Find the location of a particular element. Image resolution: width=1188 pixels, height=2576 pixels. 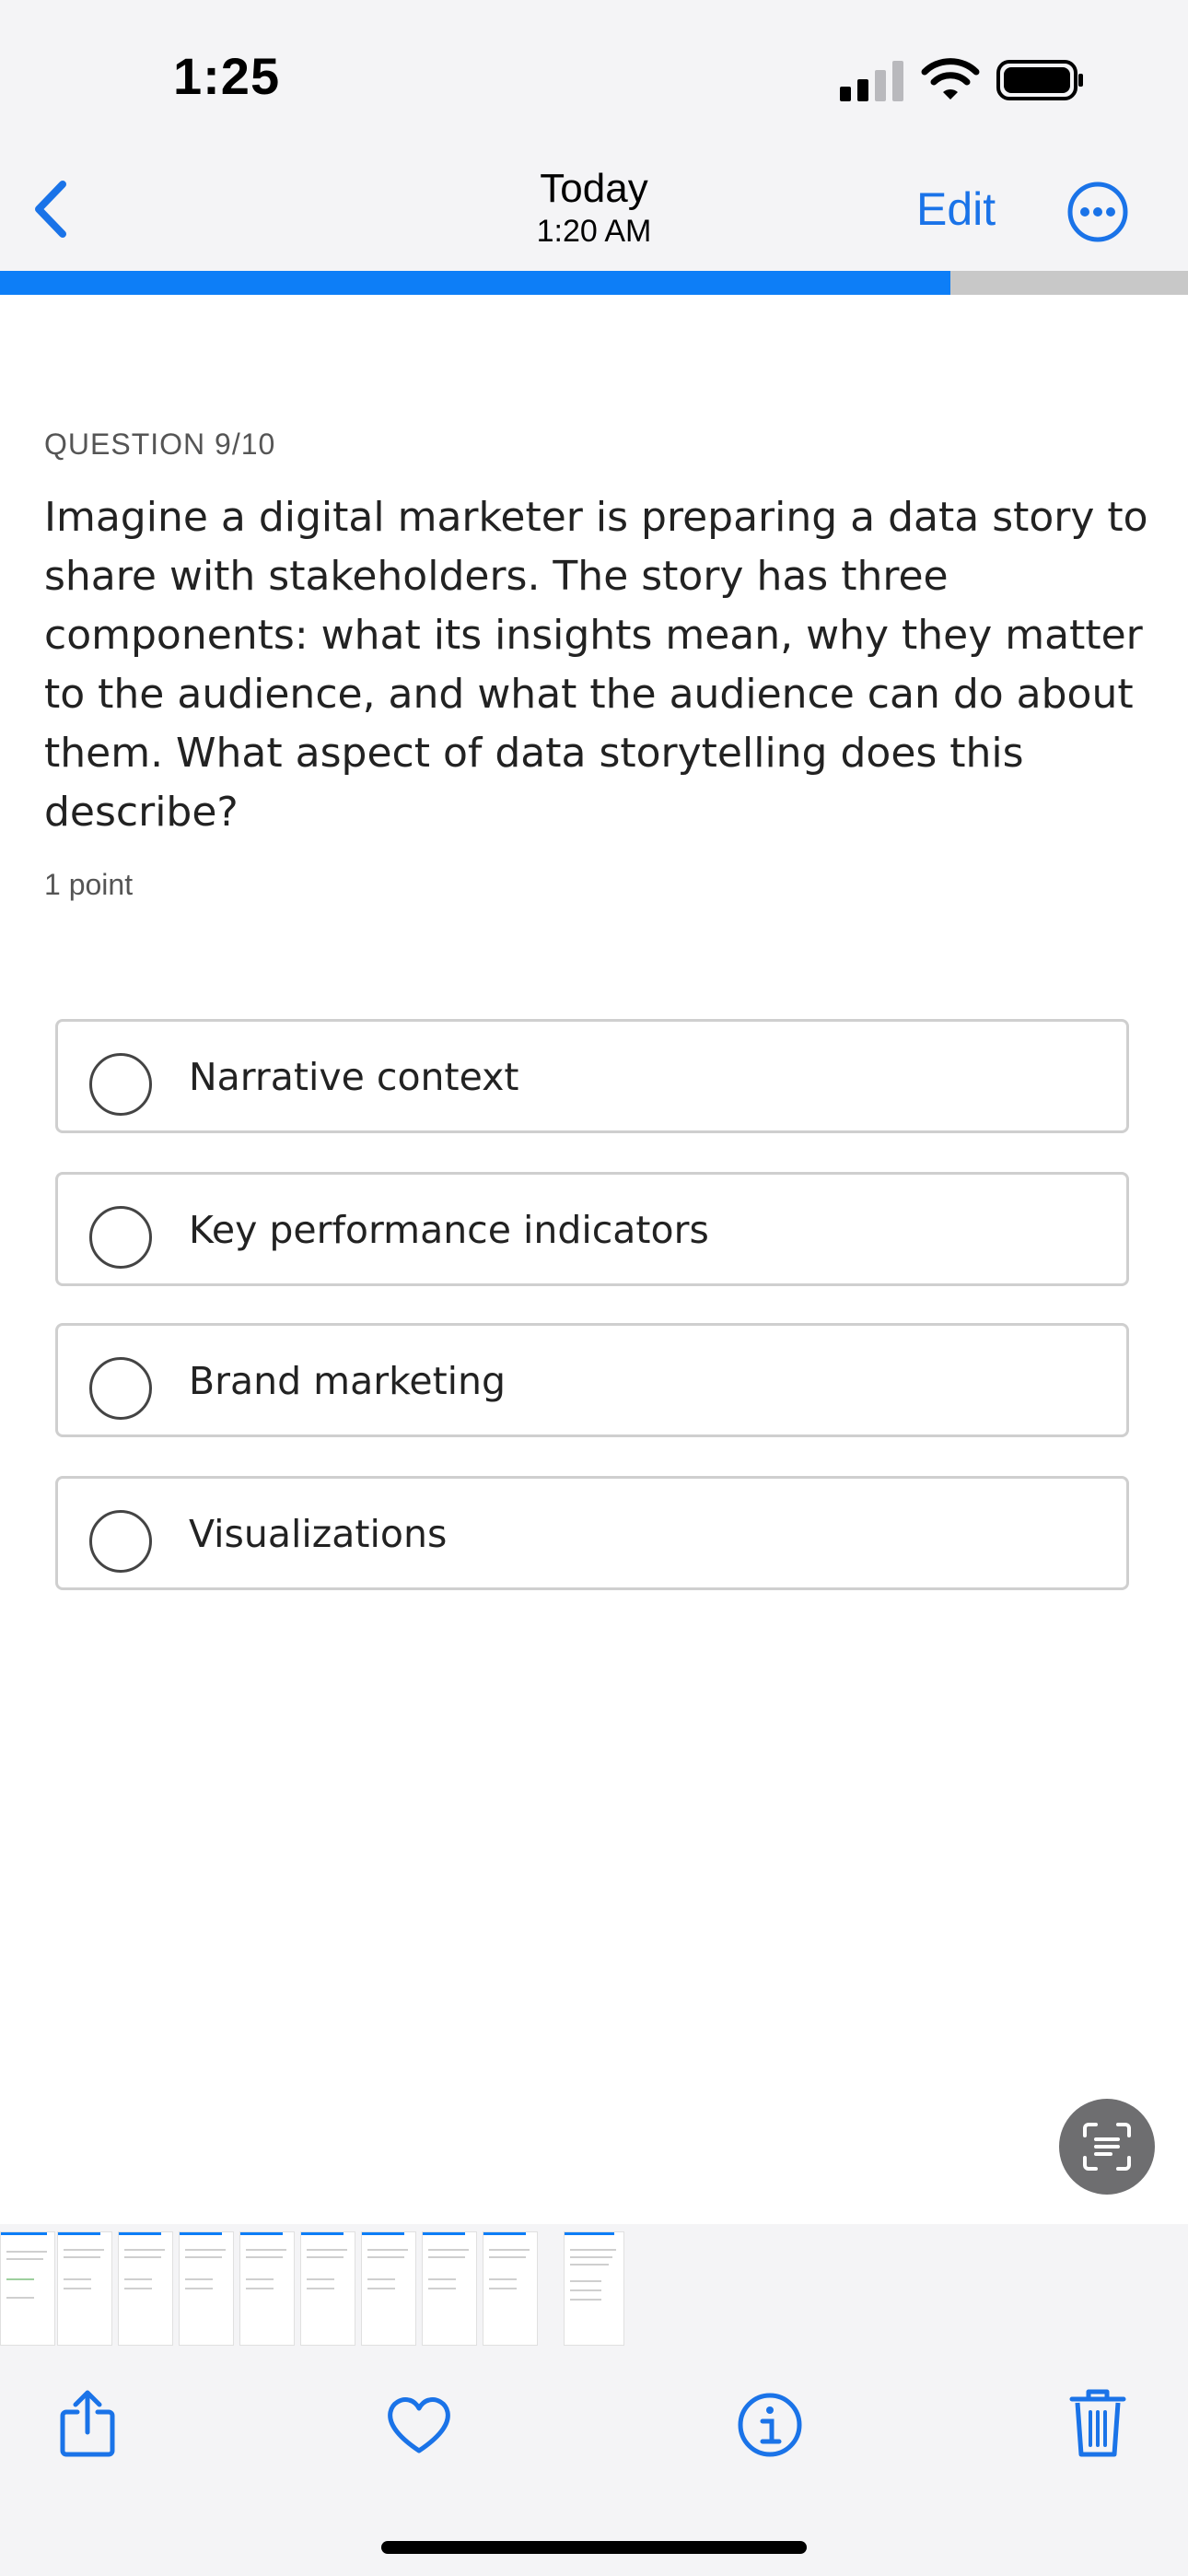

wifi-icon is located at coordinates (951, 79).